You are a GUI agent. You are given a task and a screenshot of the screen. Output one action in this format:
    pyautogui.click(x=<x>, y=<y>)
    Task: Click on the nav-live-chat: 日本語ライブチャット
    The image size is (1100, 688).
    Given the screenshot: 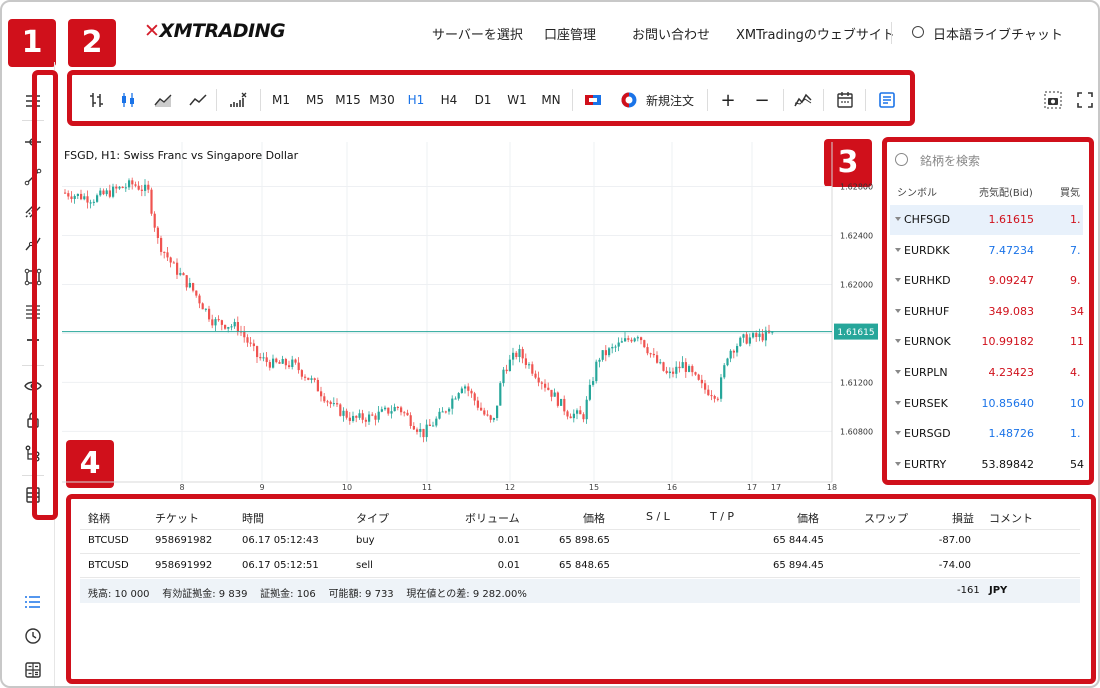 What is the action you would take?
    pyautogui.click(x=998, y=33)
    